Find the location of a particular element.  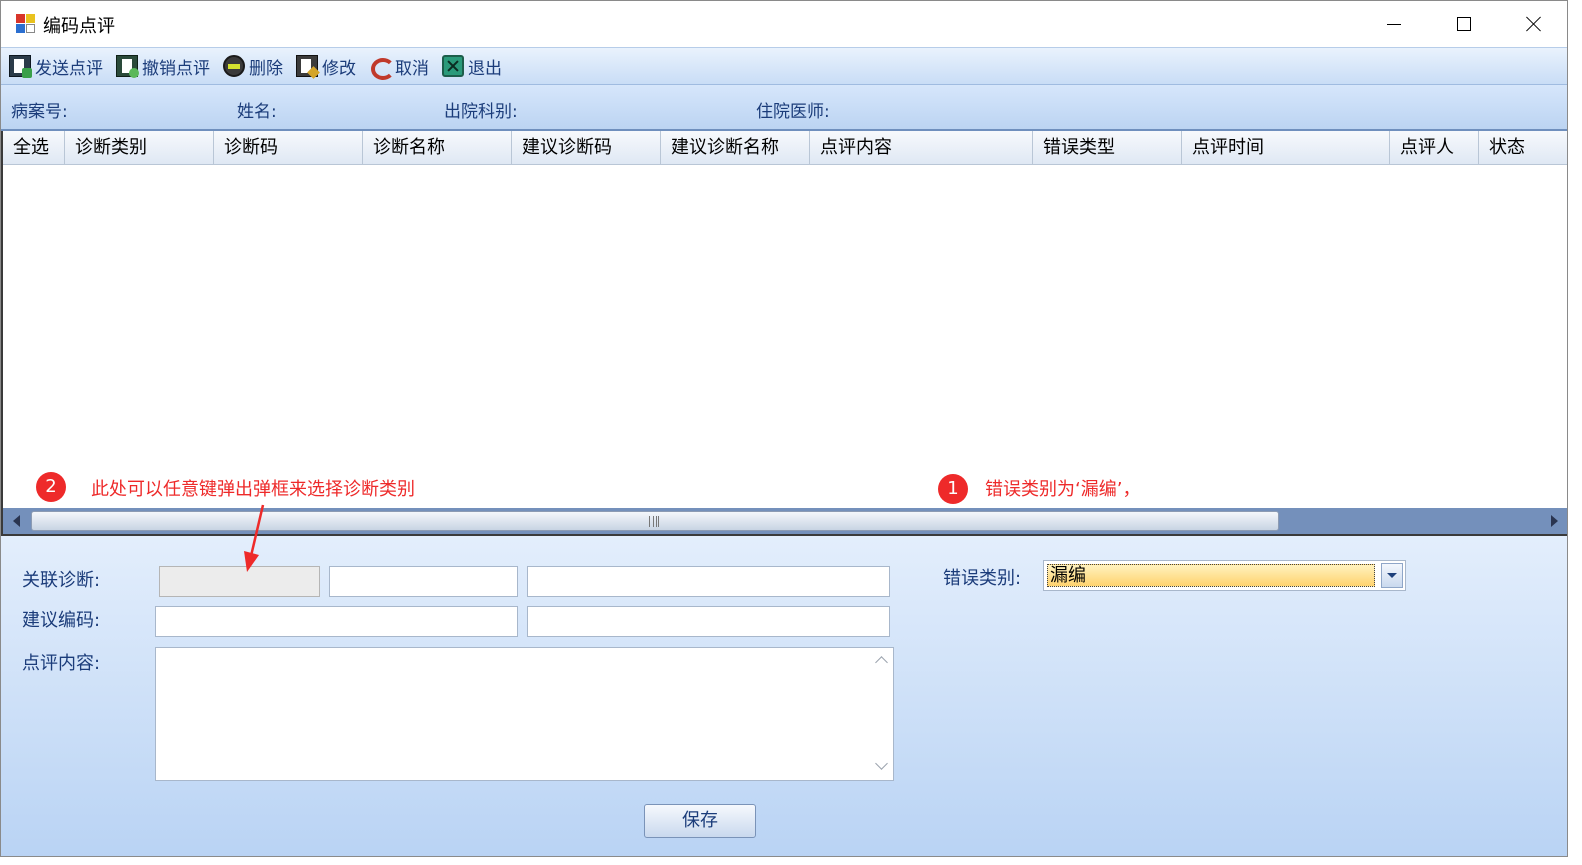

col-error-type: 错误类型 is located at coordinates (1107, 148).